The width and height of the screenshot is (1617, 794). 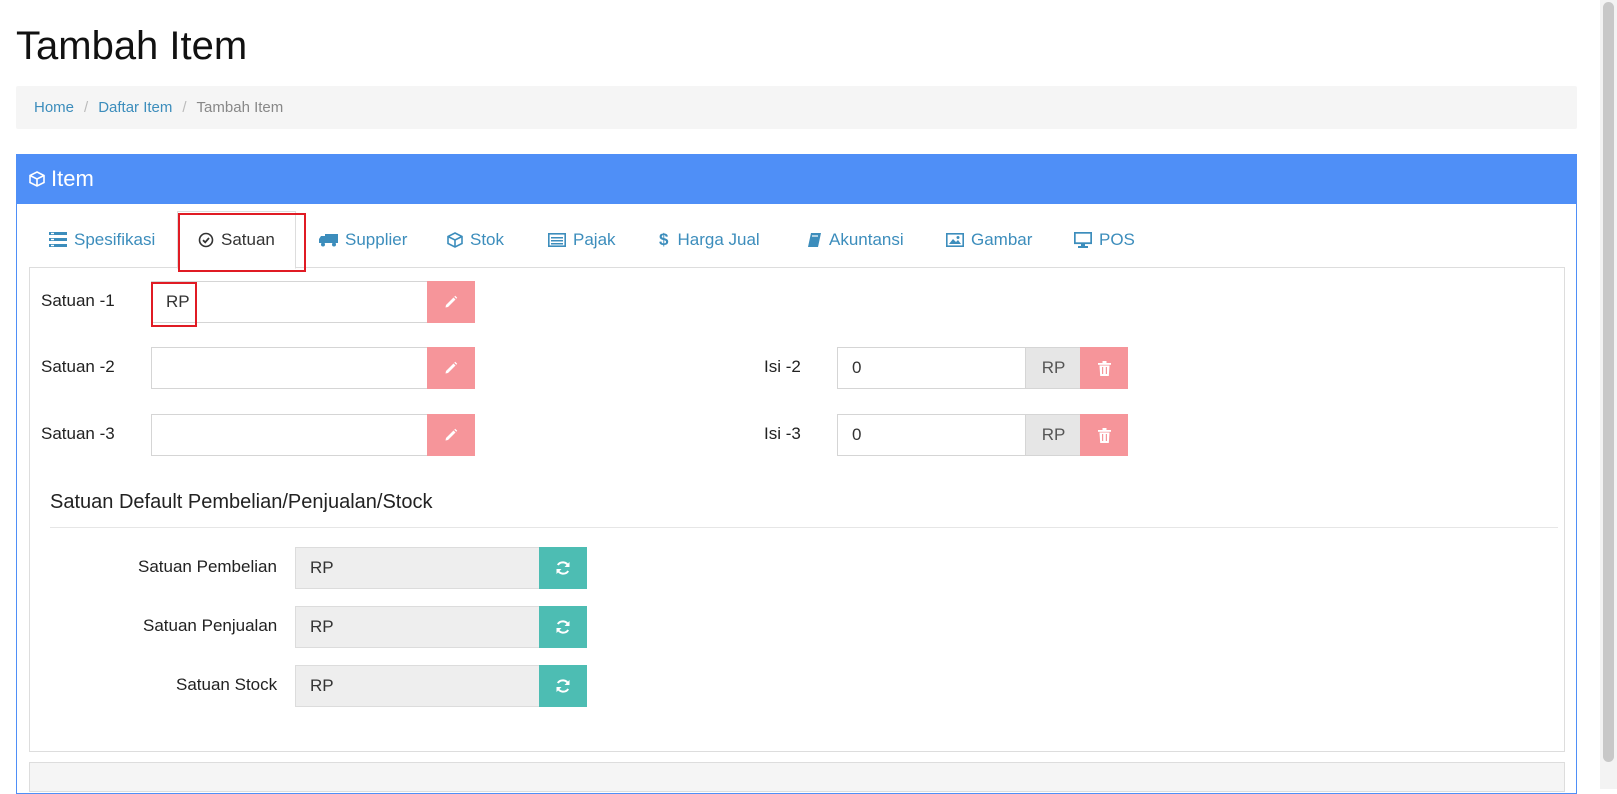 I want to click on isi-2-unit-addon: RP, so click(x=1054, y=368).